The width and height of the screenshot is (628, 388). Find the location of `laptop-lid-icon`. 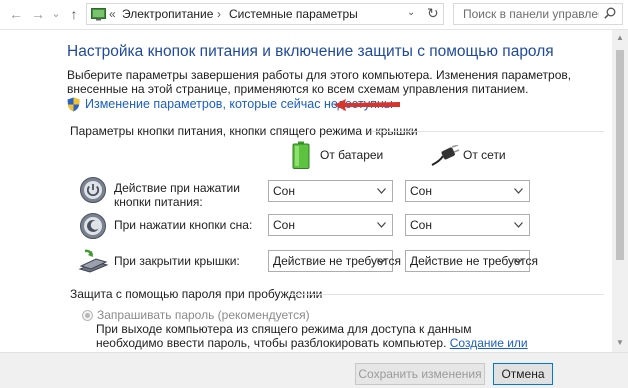

laptop-lid-icon is located at coordinates (93, 261).